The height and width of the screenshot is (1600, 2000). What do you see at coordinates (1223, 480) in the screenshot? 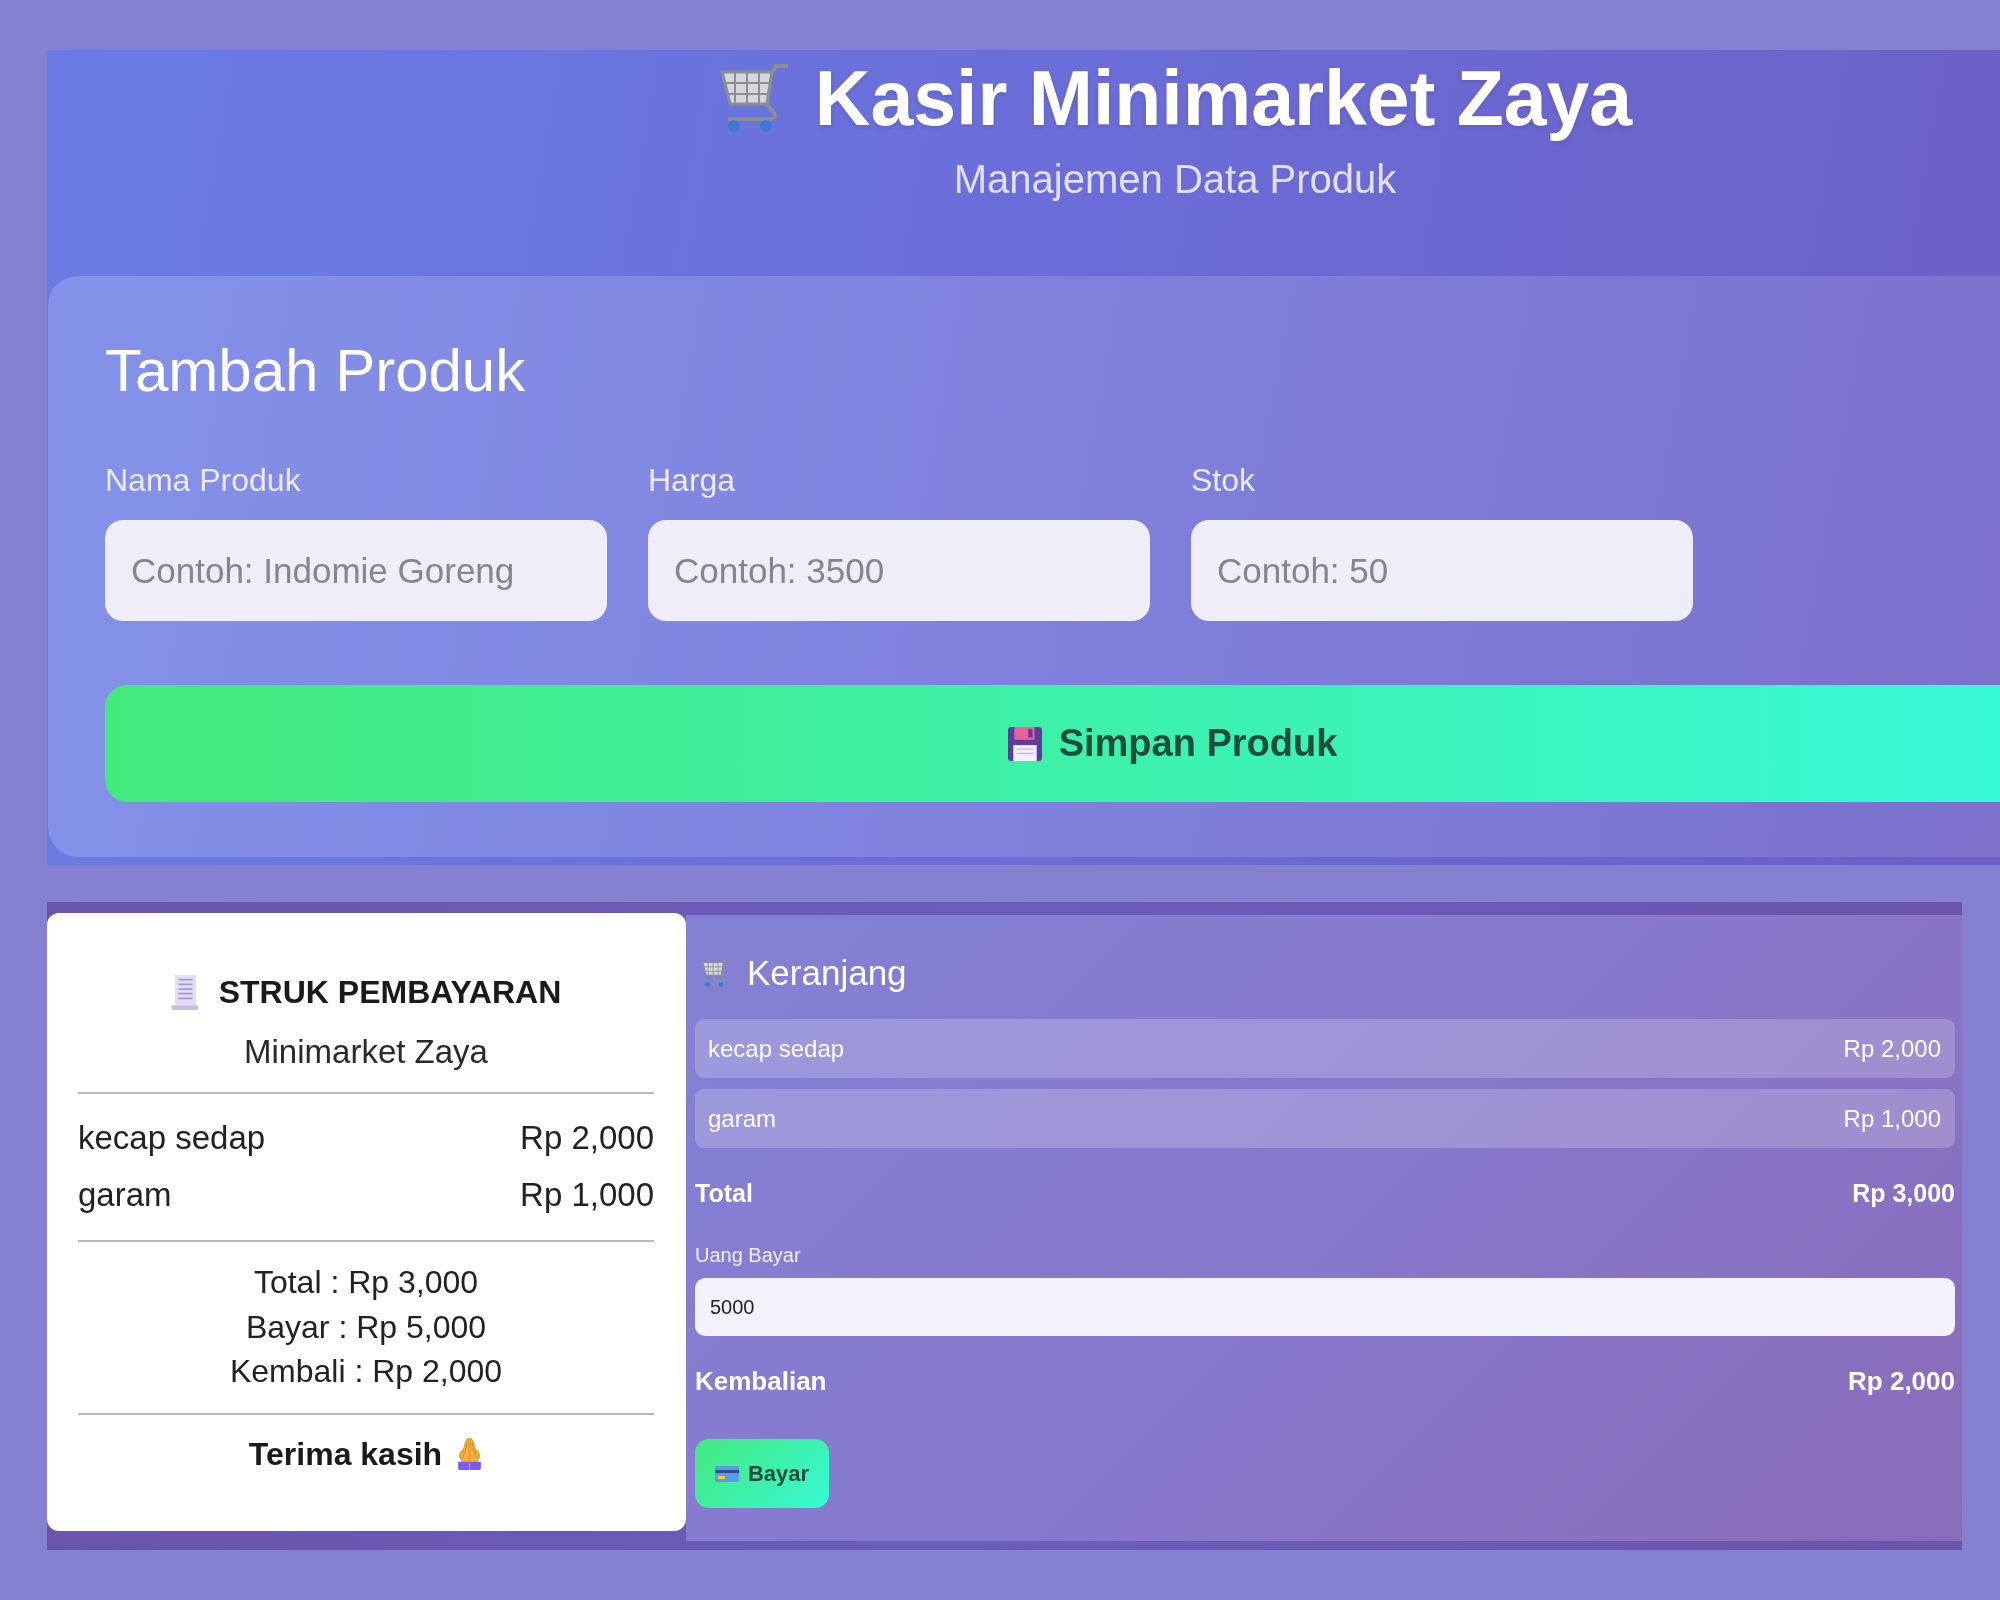
I see `field-label: Stok` at bounding box center [1223, 480].